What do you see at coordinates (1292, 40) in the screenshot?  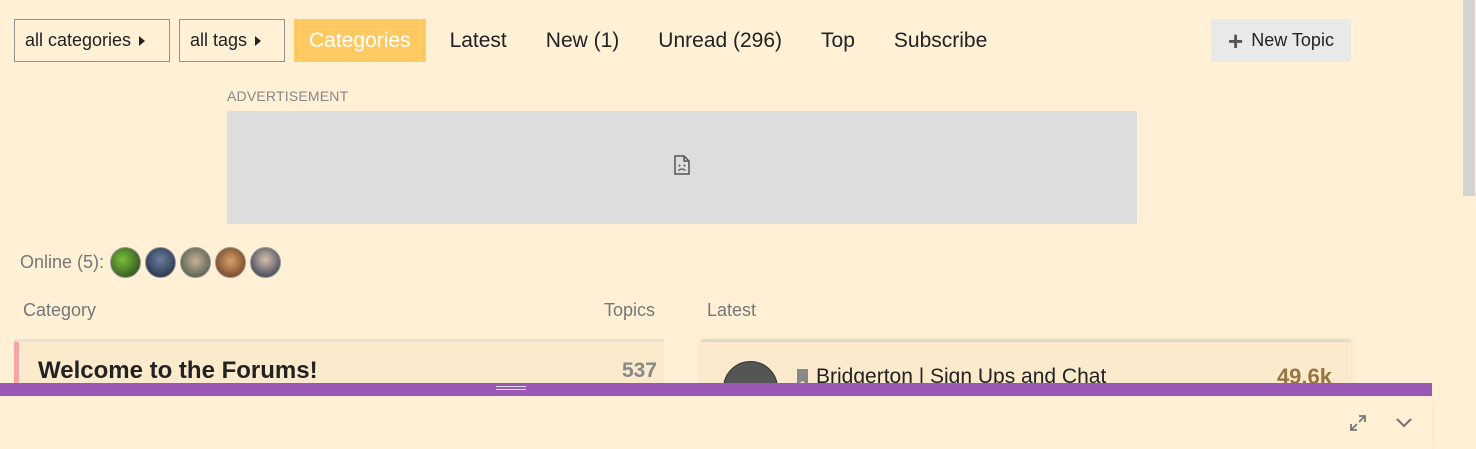 I see `new-topic-label: New Topic` at bounding box center [1292, 40].